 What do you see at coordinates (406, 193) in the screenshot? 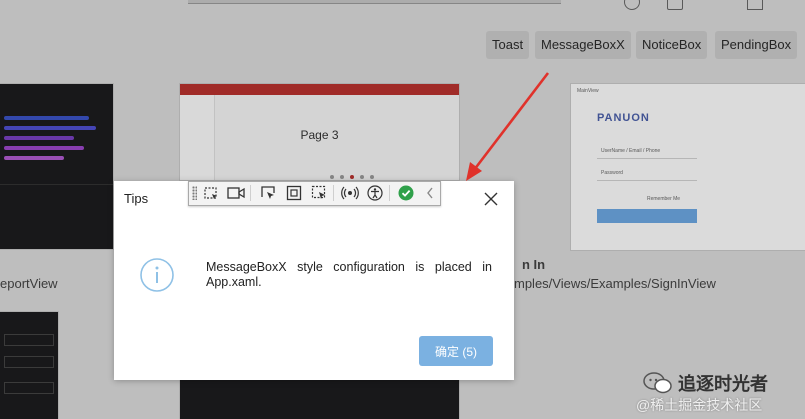
I see `confirm-check-icon` at bounding box center [406, 193].